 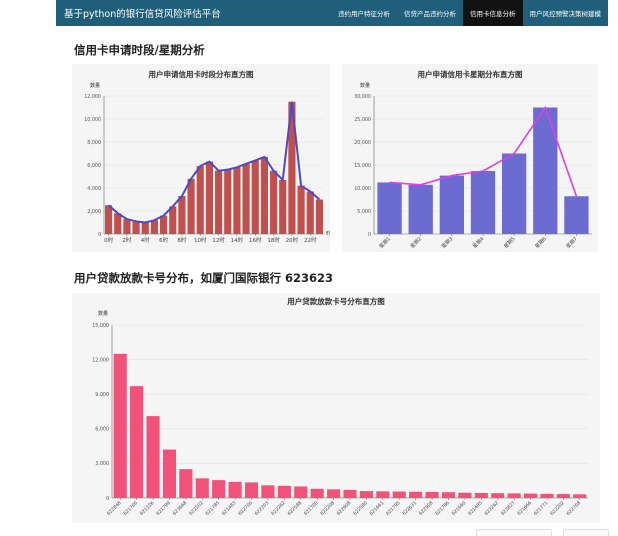 I want to click on footer-button-right, so click(x=586, y=532).